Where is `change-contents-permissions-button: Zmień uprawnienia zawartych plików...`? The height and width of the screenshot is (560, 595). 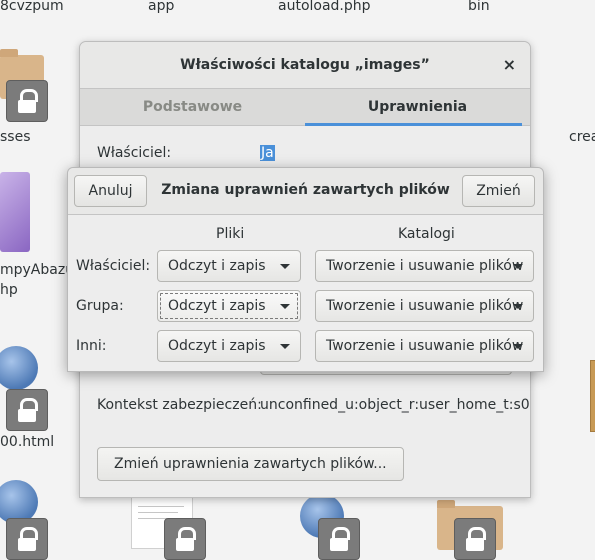
change-contents-permissions-button: Zmień uprawnienia zawartych plików... is located at coordinates (250, 464).